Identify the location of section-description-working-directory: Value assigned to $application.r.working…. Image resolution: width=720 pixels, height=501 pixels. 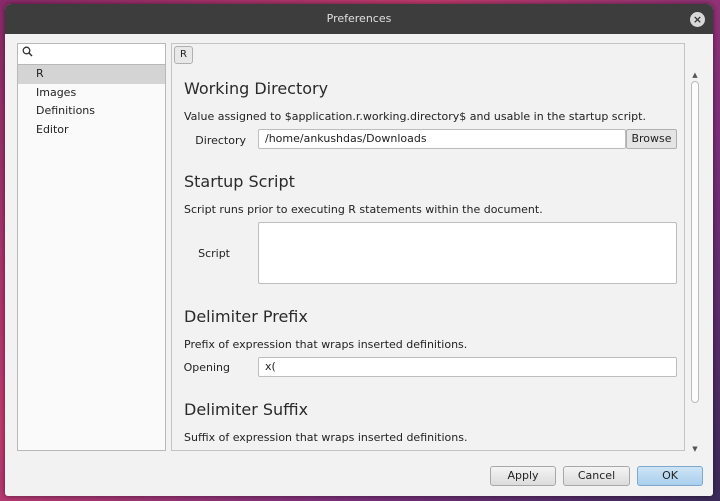
(415, 116).